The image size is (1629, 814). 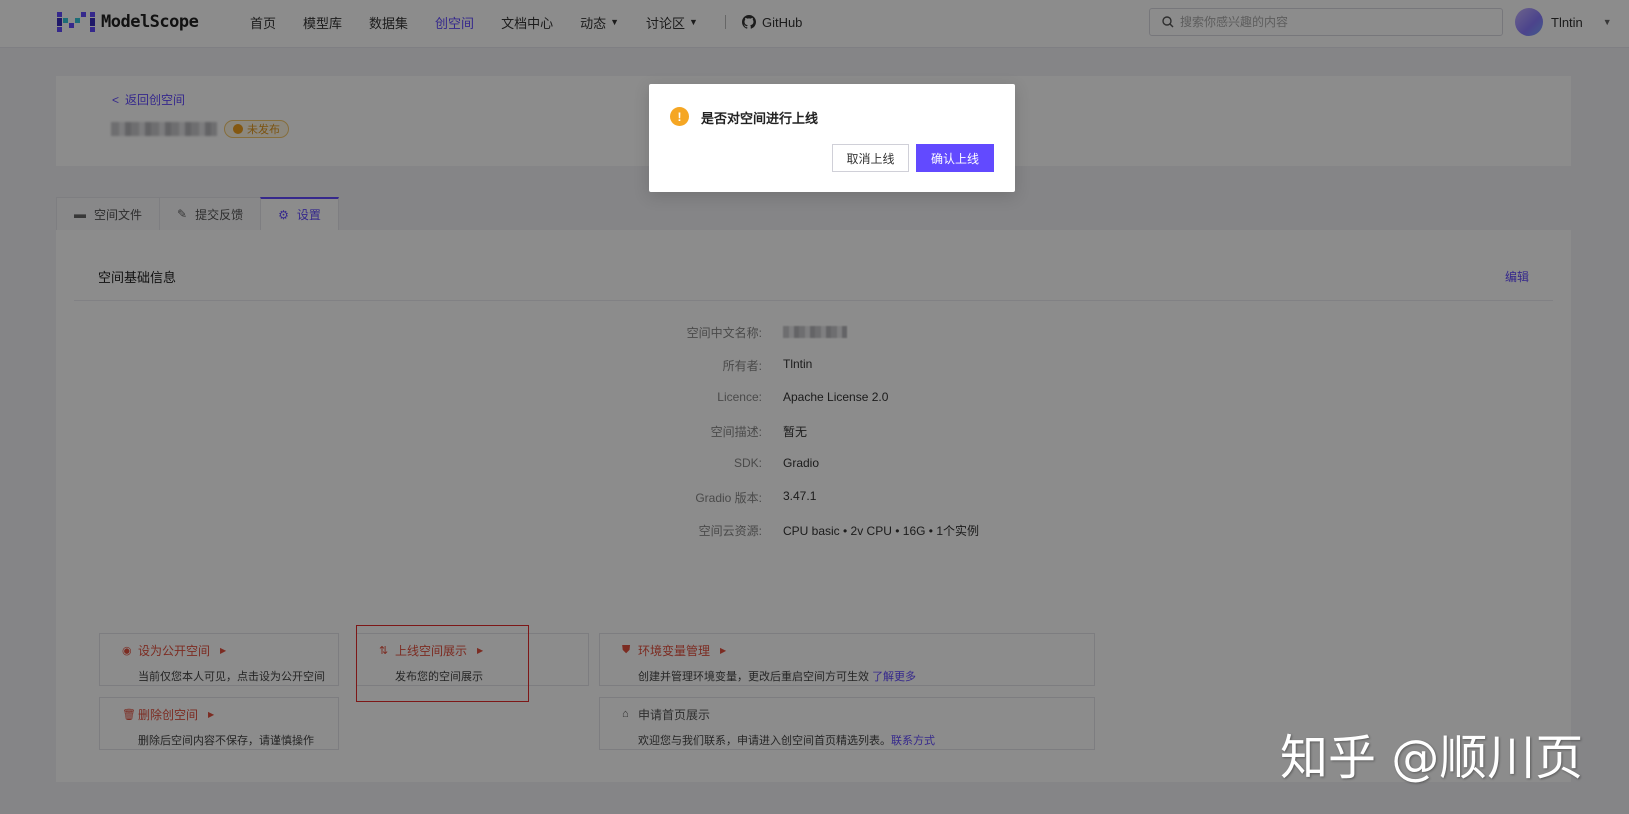 I want to click on zhihu-watermark: 知乎 @顺川页, so click(x=1432, y=758).